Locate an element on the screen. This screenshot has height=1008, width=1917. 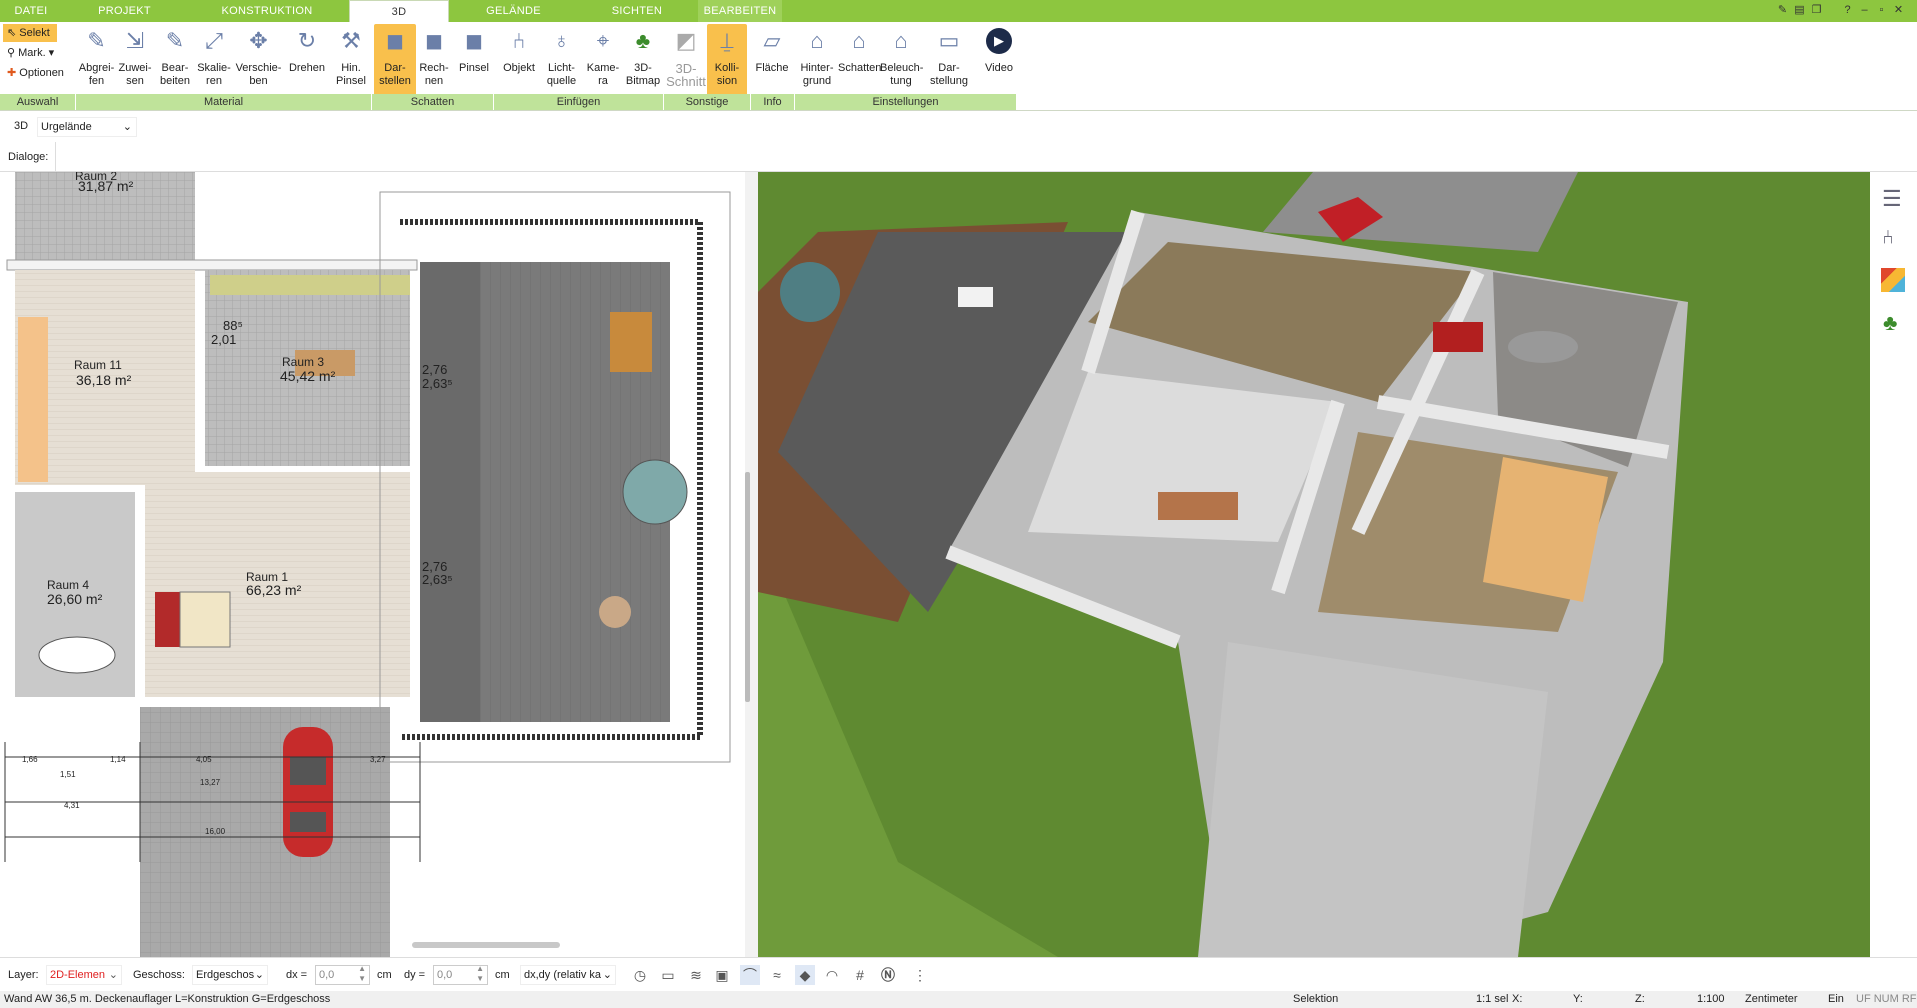
dx-input: 0,0 ▲ ▼ is located at coordinates (342, 974).